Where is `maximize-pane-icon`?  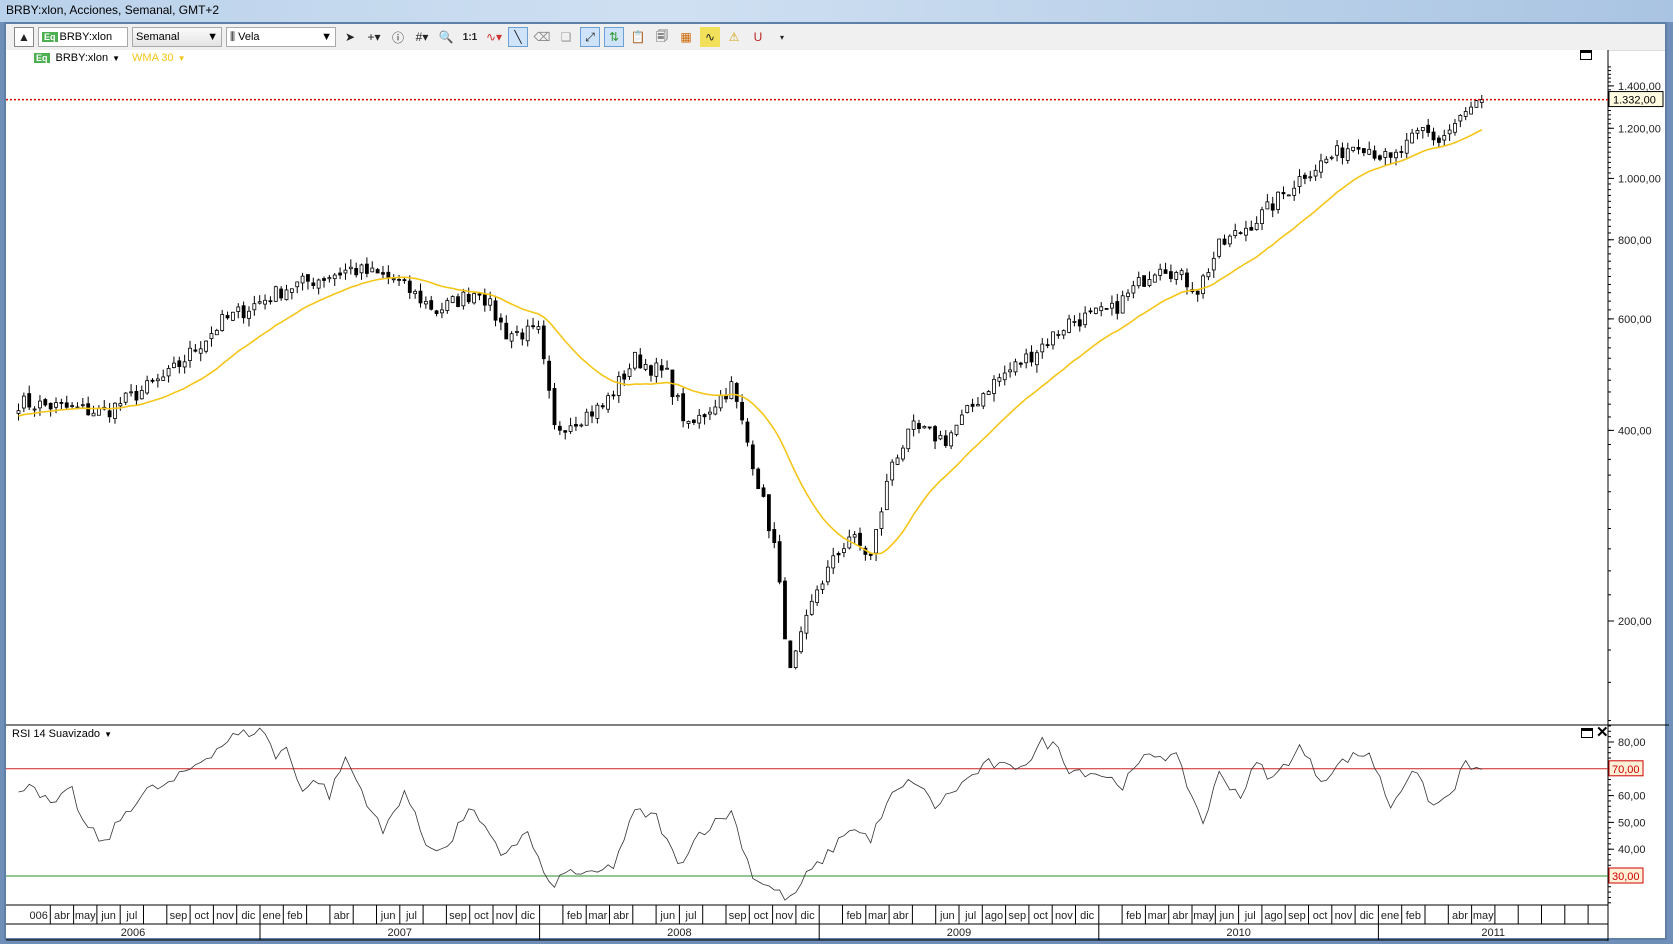
maximize-pane-icon is located at coordinates (1586, 55).